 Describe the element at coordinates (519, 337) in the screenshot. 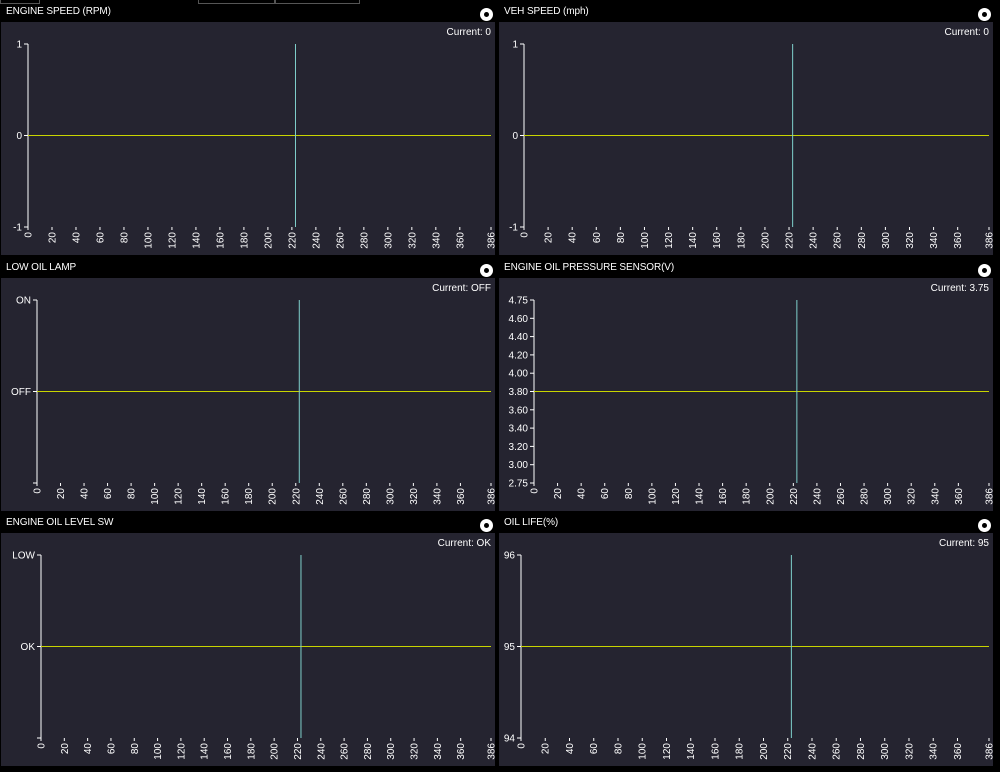

I see `y-tick-label: 4.40` at that location.